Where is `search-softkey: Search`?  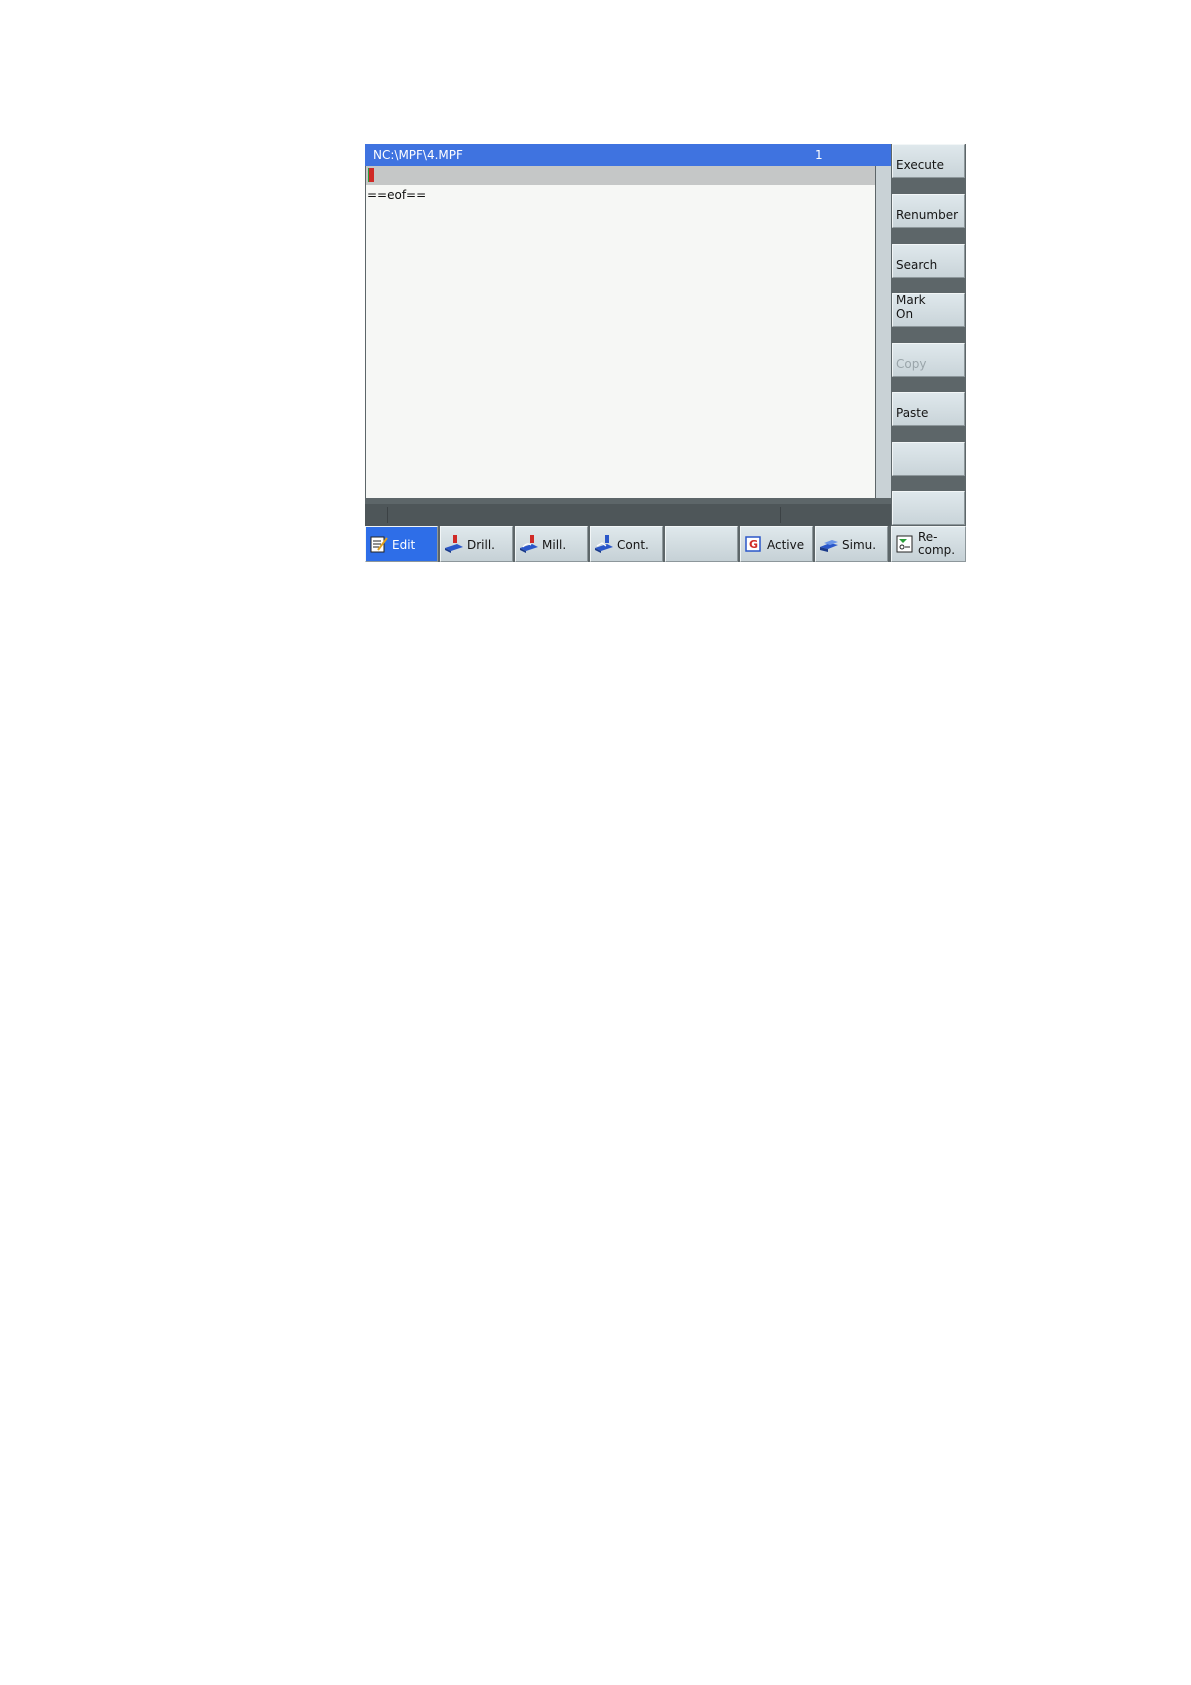 search-softkey: Search is located at coordinates (928, 261).